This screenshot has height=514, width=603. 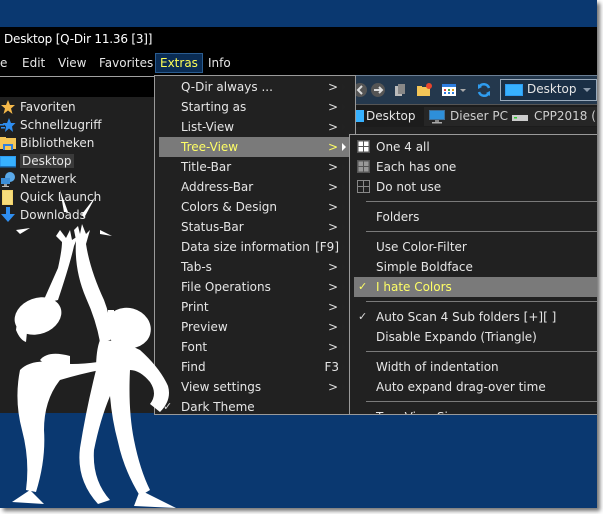 I want to click on tab-dieser-pc: Dieser PC, so click(x=469, y=116).